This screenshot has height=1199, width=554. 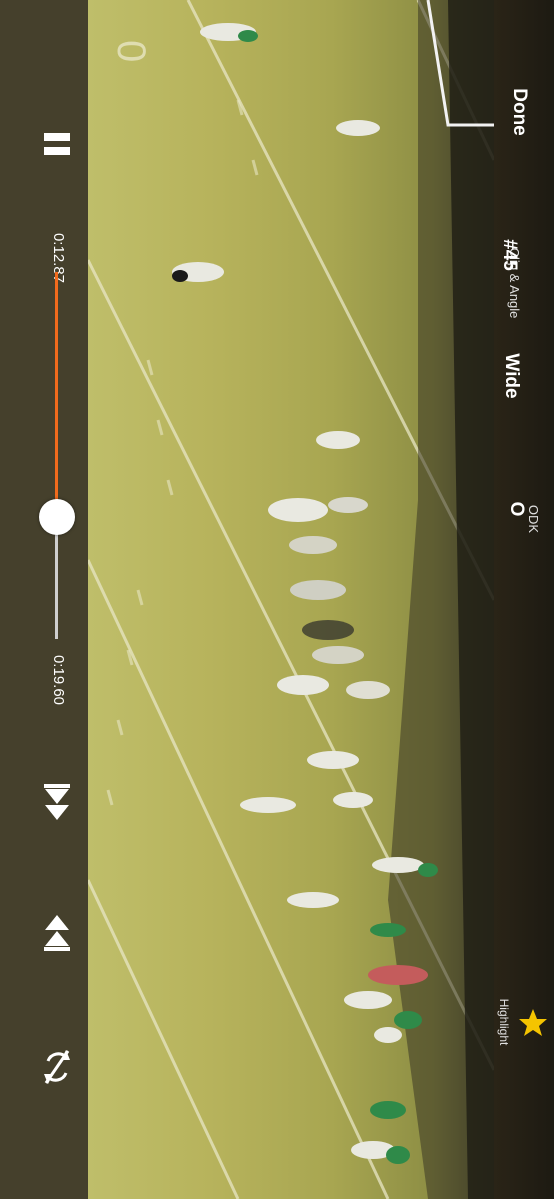 I want to click on star-icon, so click(x=533, y=1022).